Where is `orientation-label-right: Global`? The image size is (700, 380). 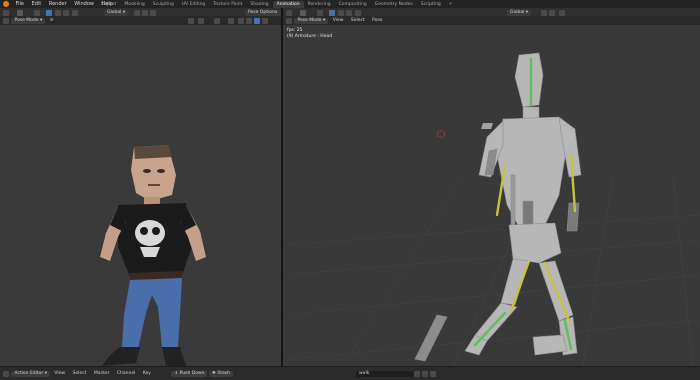
orientation-label-right: Global is located at coordinates (517, 12).